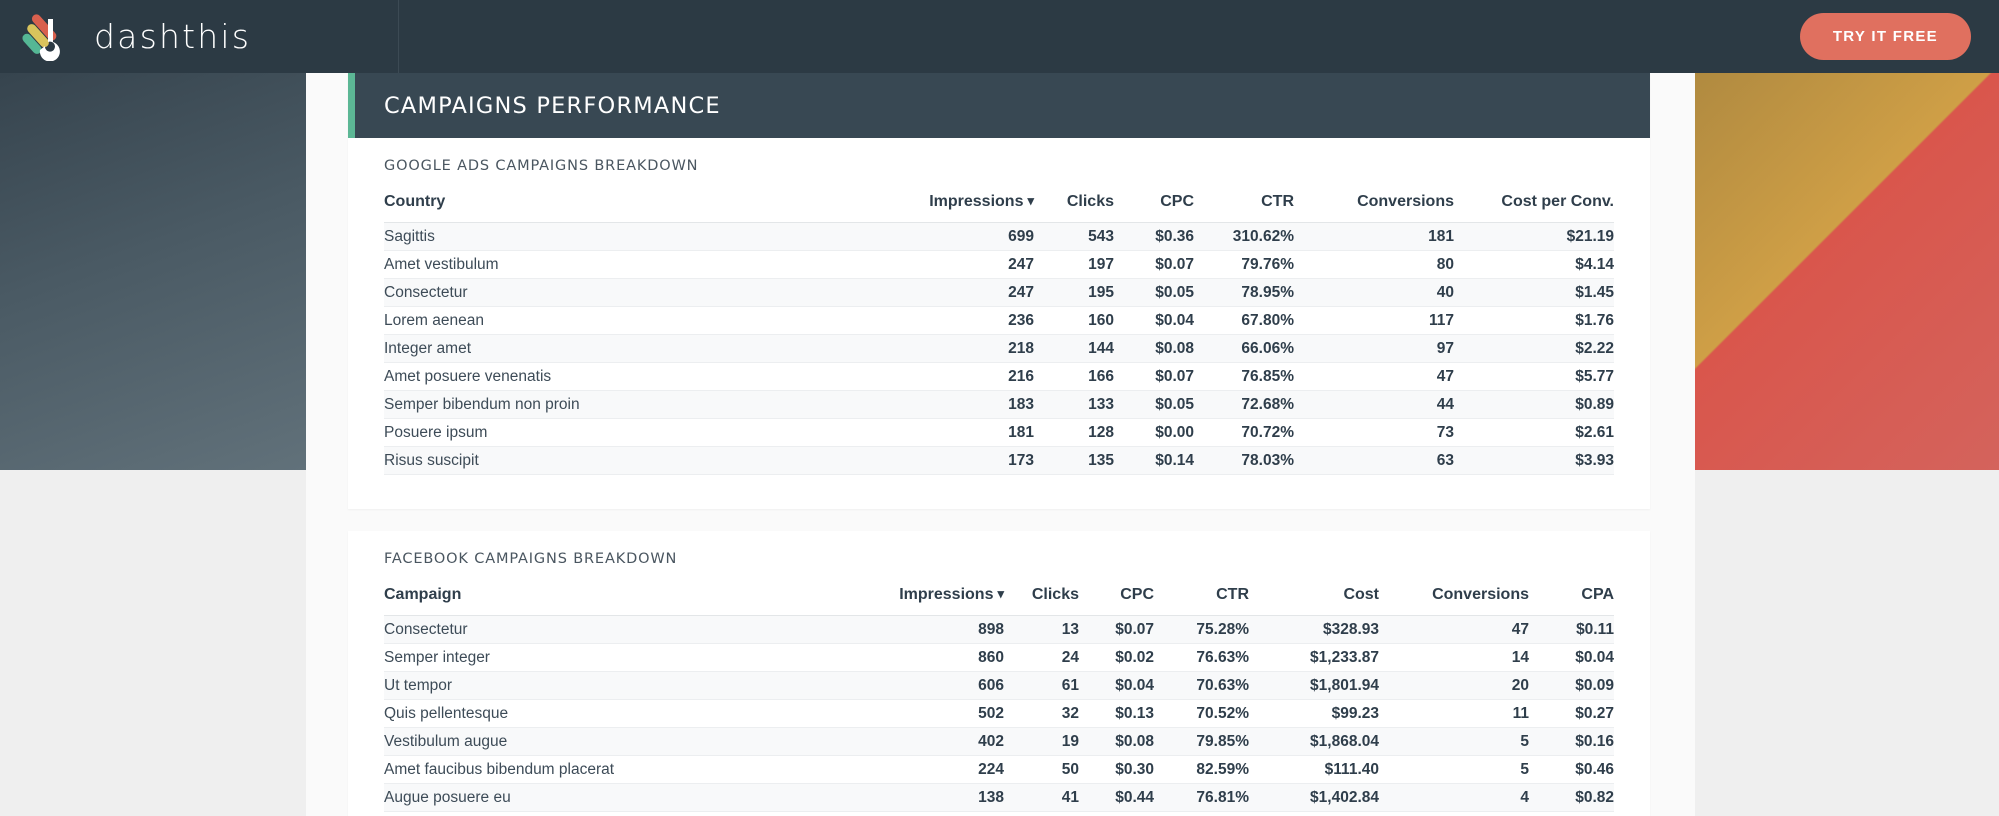  I want to click on cell-ctr: 75.28%, so click(1201, 629).